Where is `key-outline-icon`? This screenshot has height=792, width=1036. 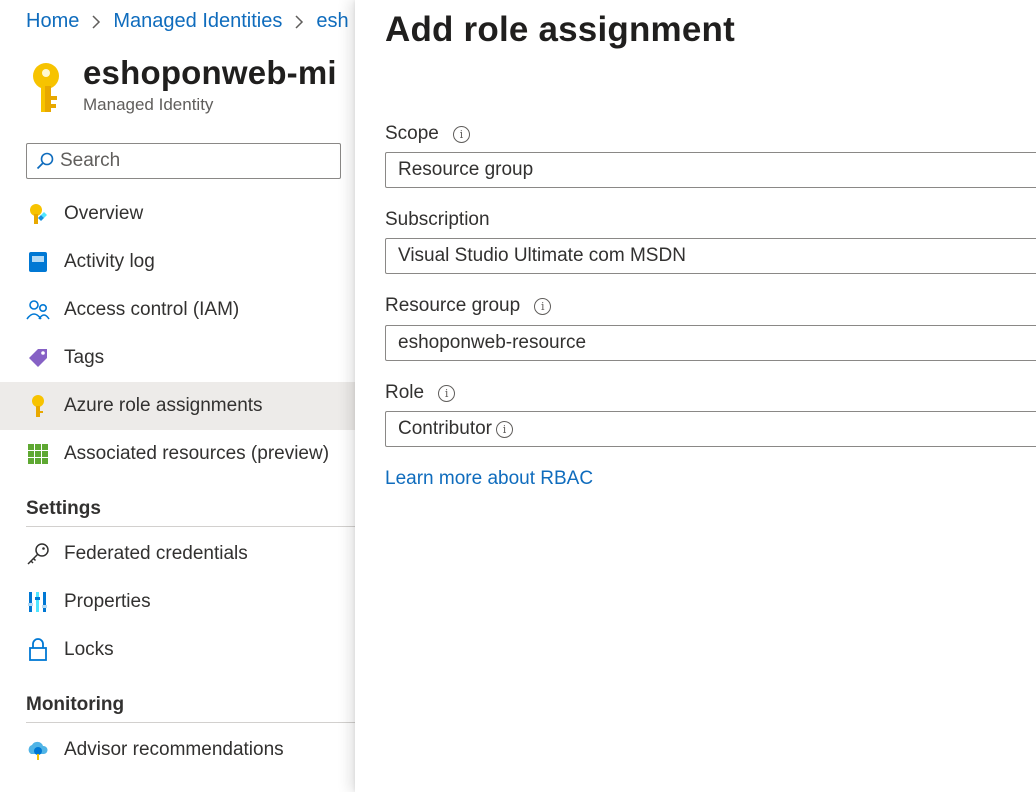 key-outline-icon is located at coordinates (38, 554).